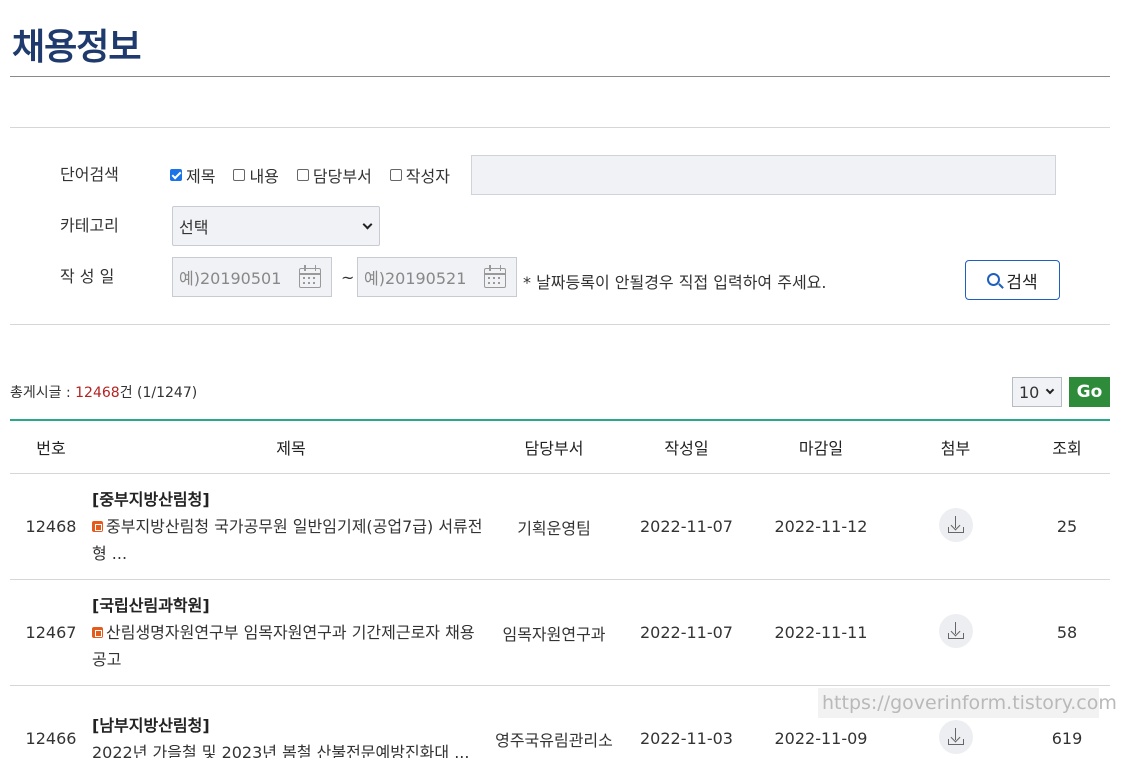  I want to click on checkbox-department-label: 담당부서, so click(342, 176).